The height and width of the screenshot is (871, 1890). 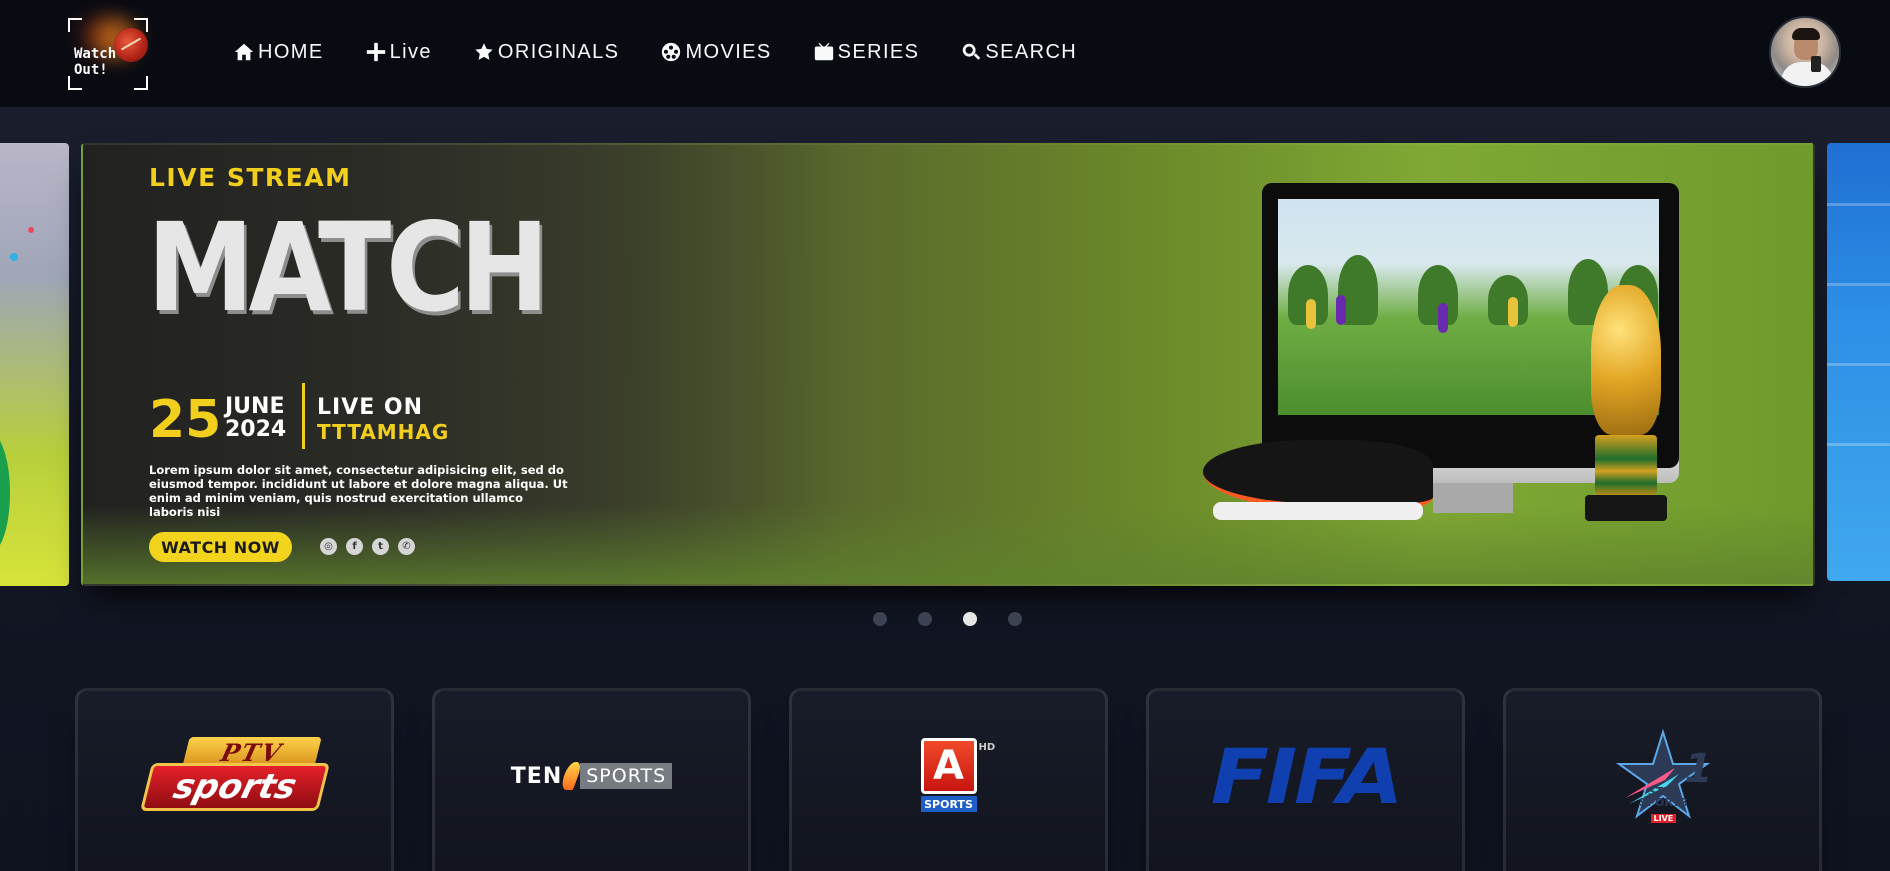 What do you see at coordinates (987, 747) in the screenshot?
I see `a-sports-hd-badge: HD` at bounding box center [987, 747].